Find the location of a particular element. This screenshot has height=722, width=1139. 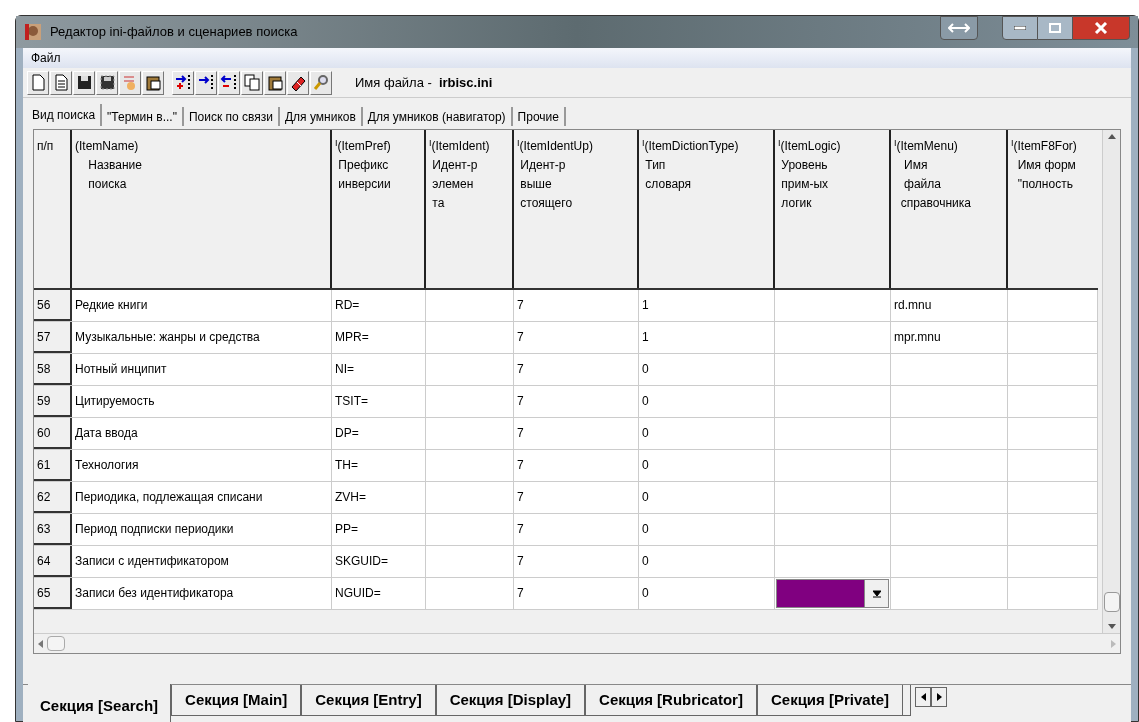

row-number: 57 is located at coordinates (53, 337).